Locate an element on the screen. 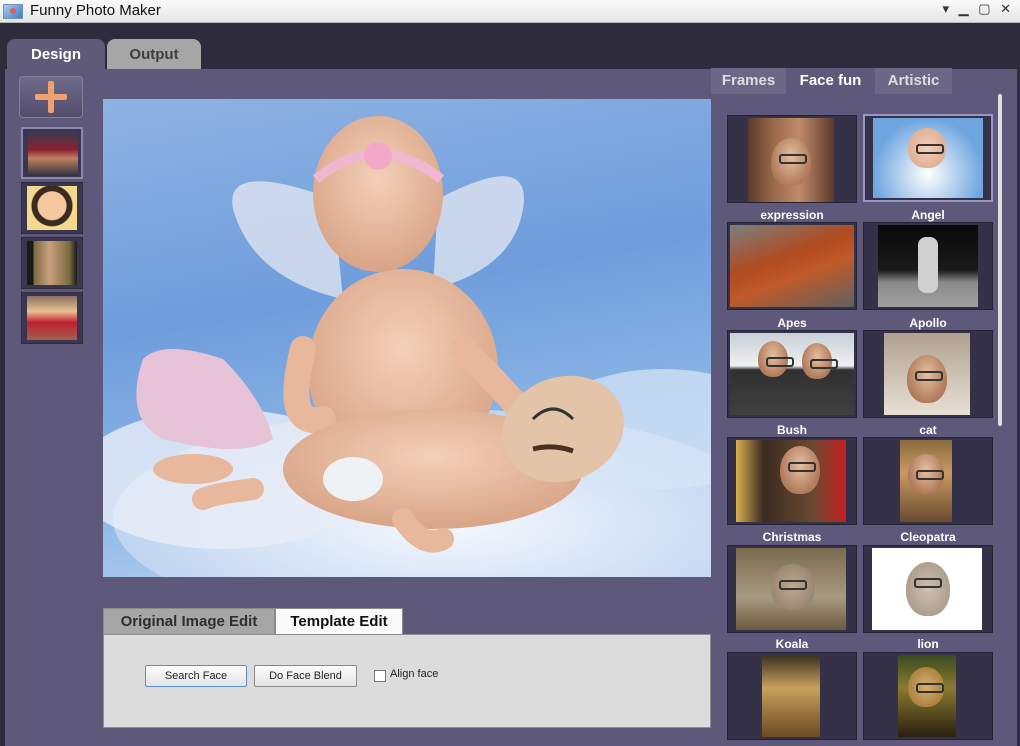 This screenshot has width=1020, height=746. search-face-button: Search Face is located at coordinates (196, 676).